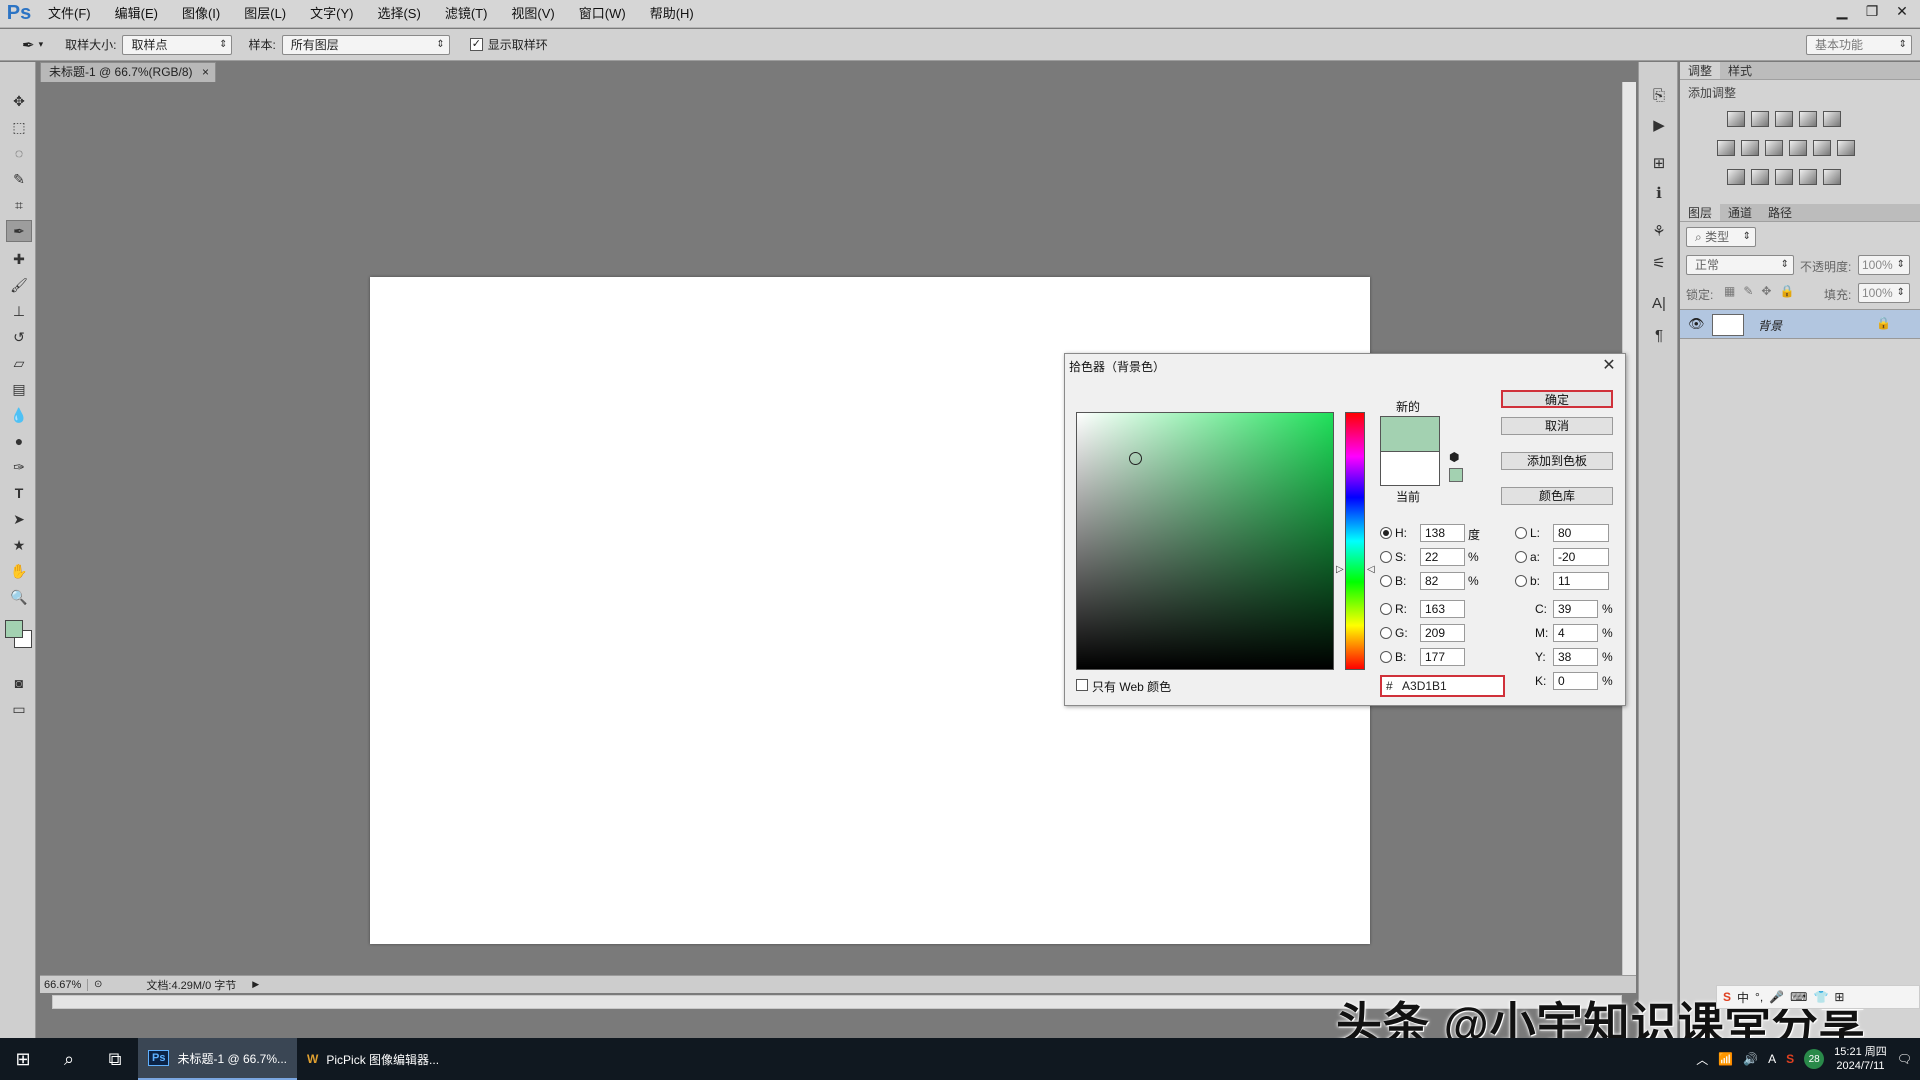 The image size is (1920, 1080). Describe the element at coordinates (1760, 119) in the screenshot. I see `levels-icon` at that location.